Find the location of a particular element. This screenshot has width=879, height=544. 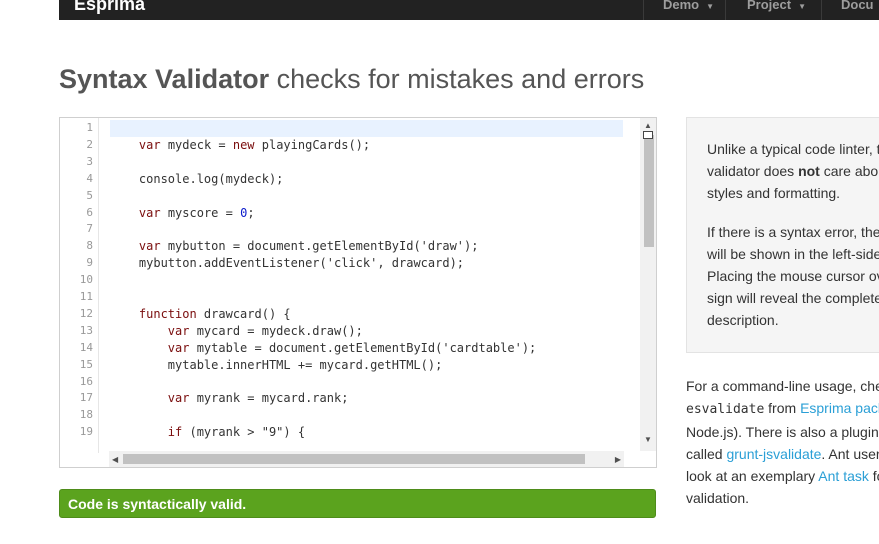

line-number: 15 is located at coordinates (86, 364).